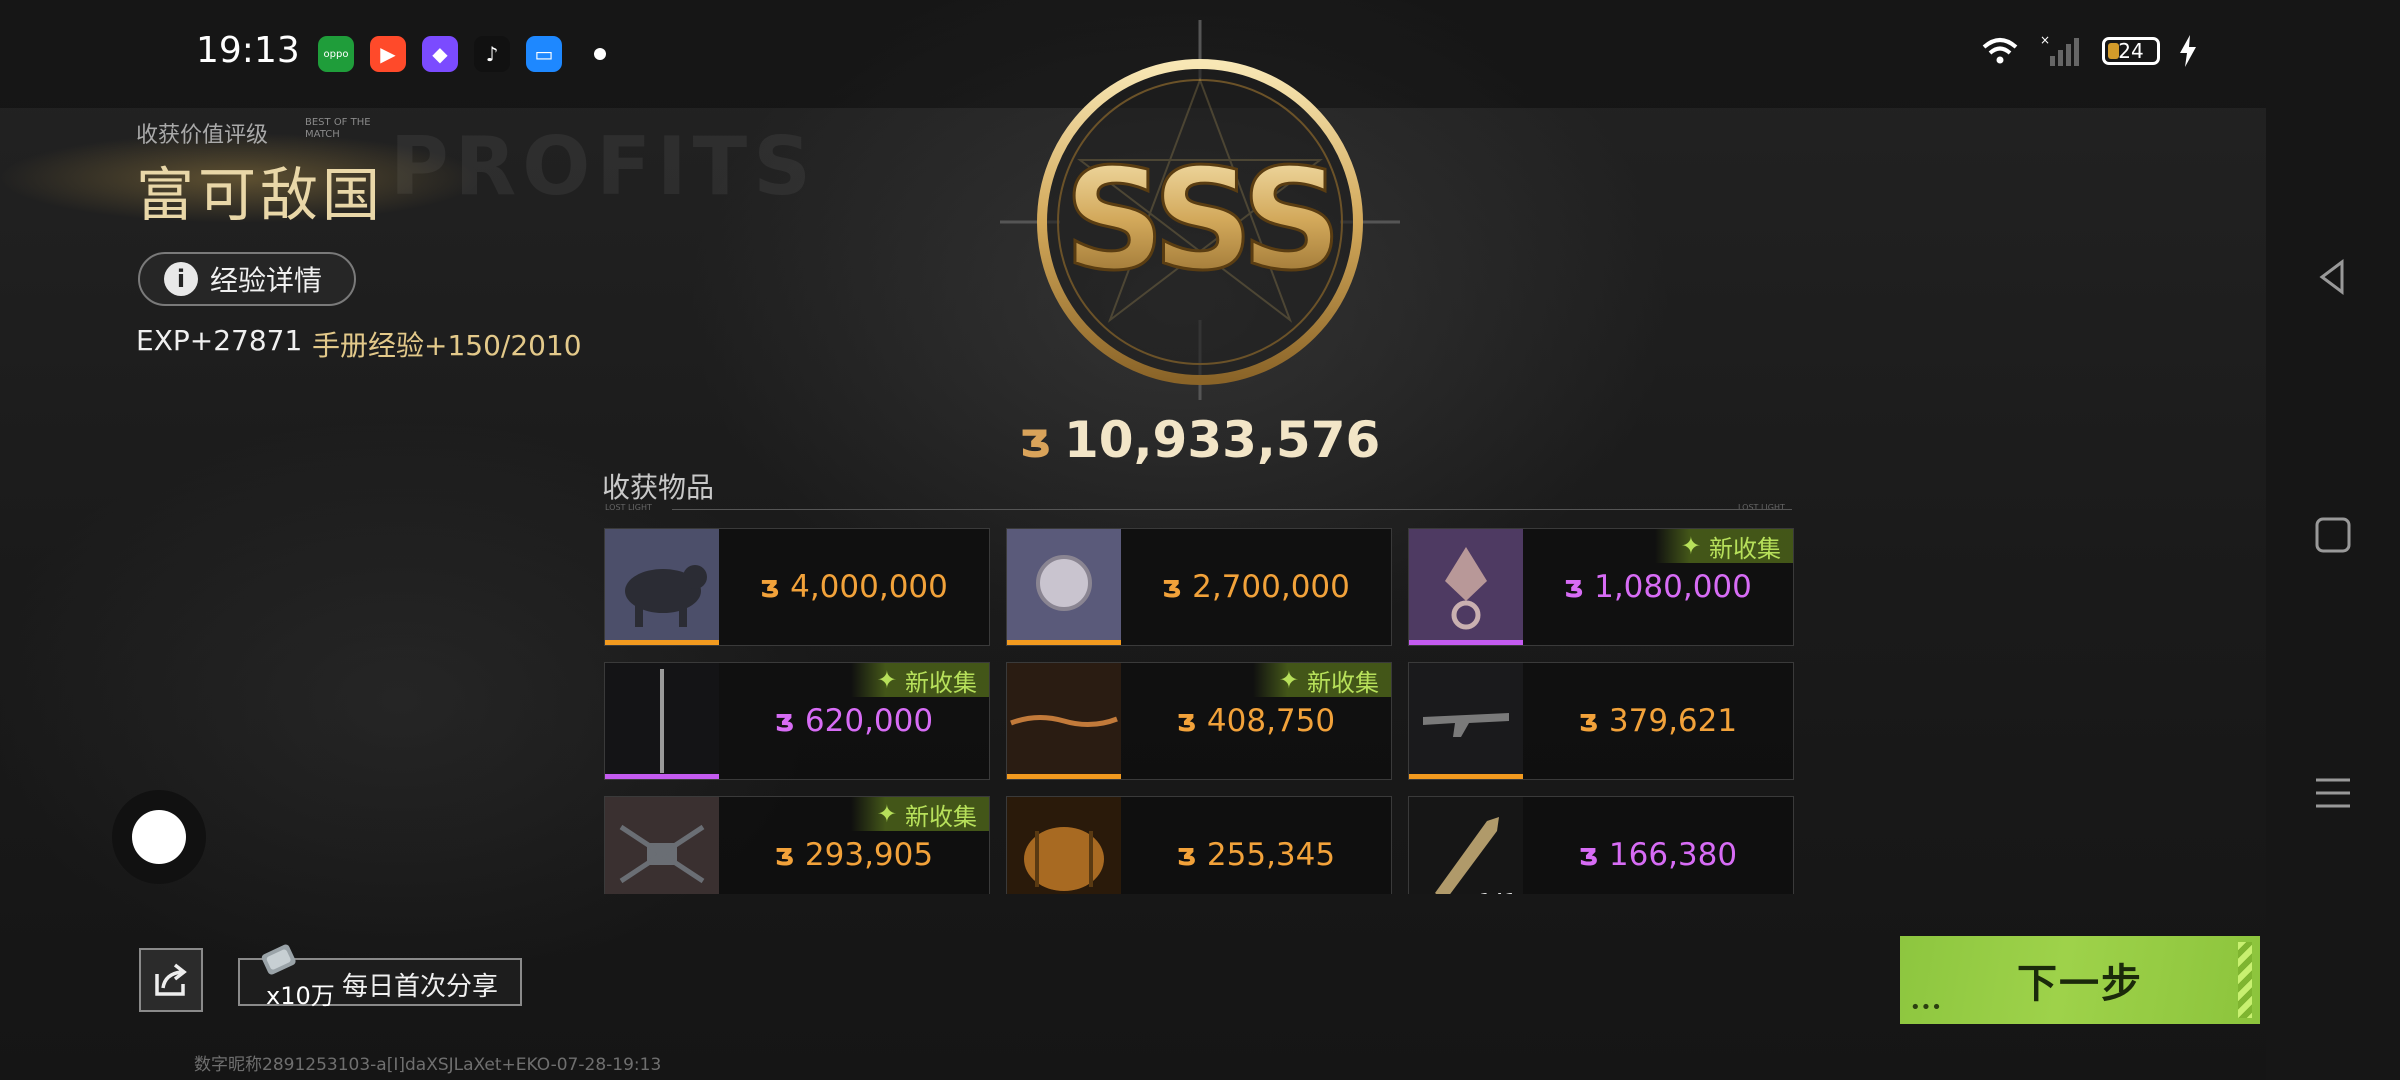 The height and width of the screenshot is (1080, 2400). Describe the element at coordinates (869, 587) in the screenshot. I see `item-price-value: 4,000,000` at that location.